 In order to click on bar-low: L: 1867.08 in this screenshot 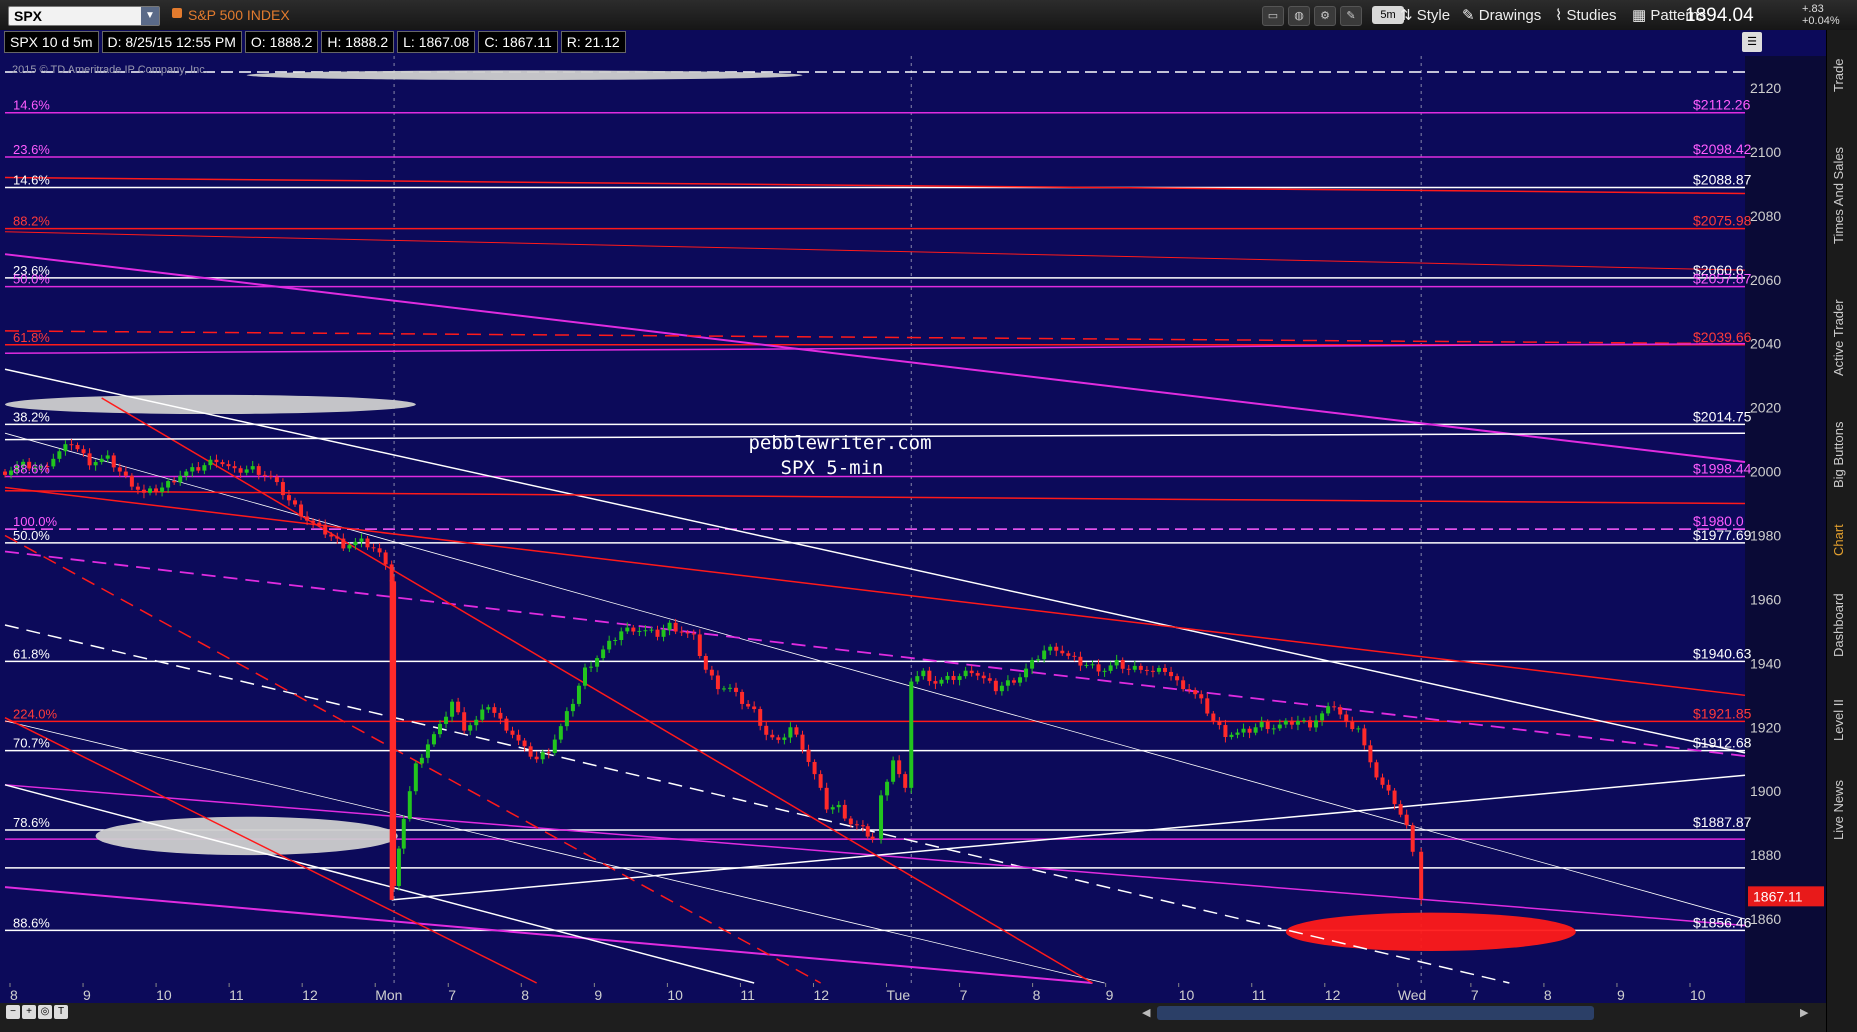, I will do `click(436, 42)`.